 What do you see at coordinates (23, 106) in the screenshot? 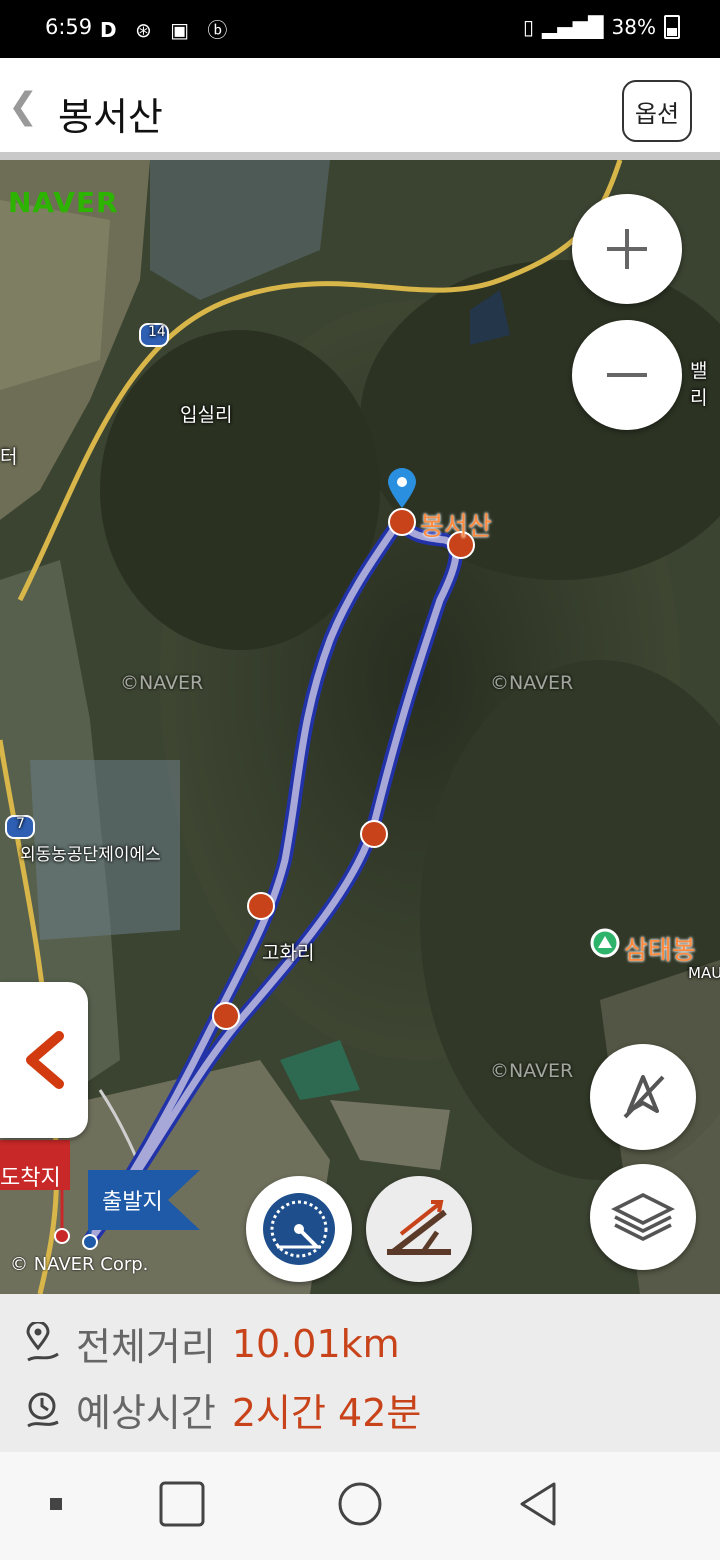
I see `chevron-left-icon: ❮` at bounding box center [23, 106].